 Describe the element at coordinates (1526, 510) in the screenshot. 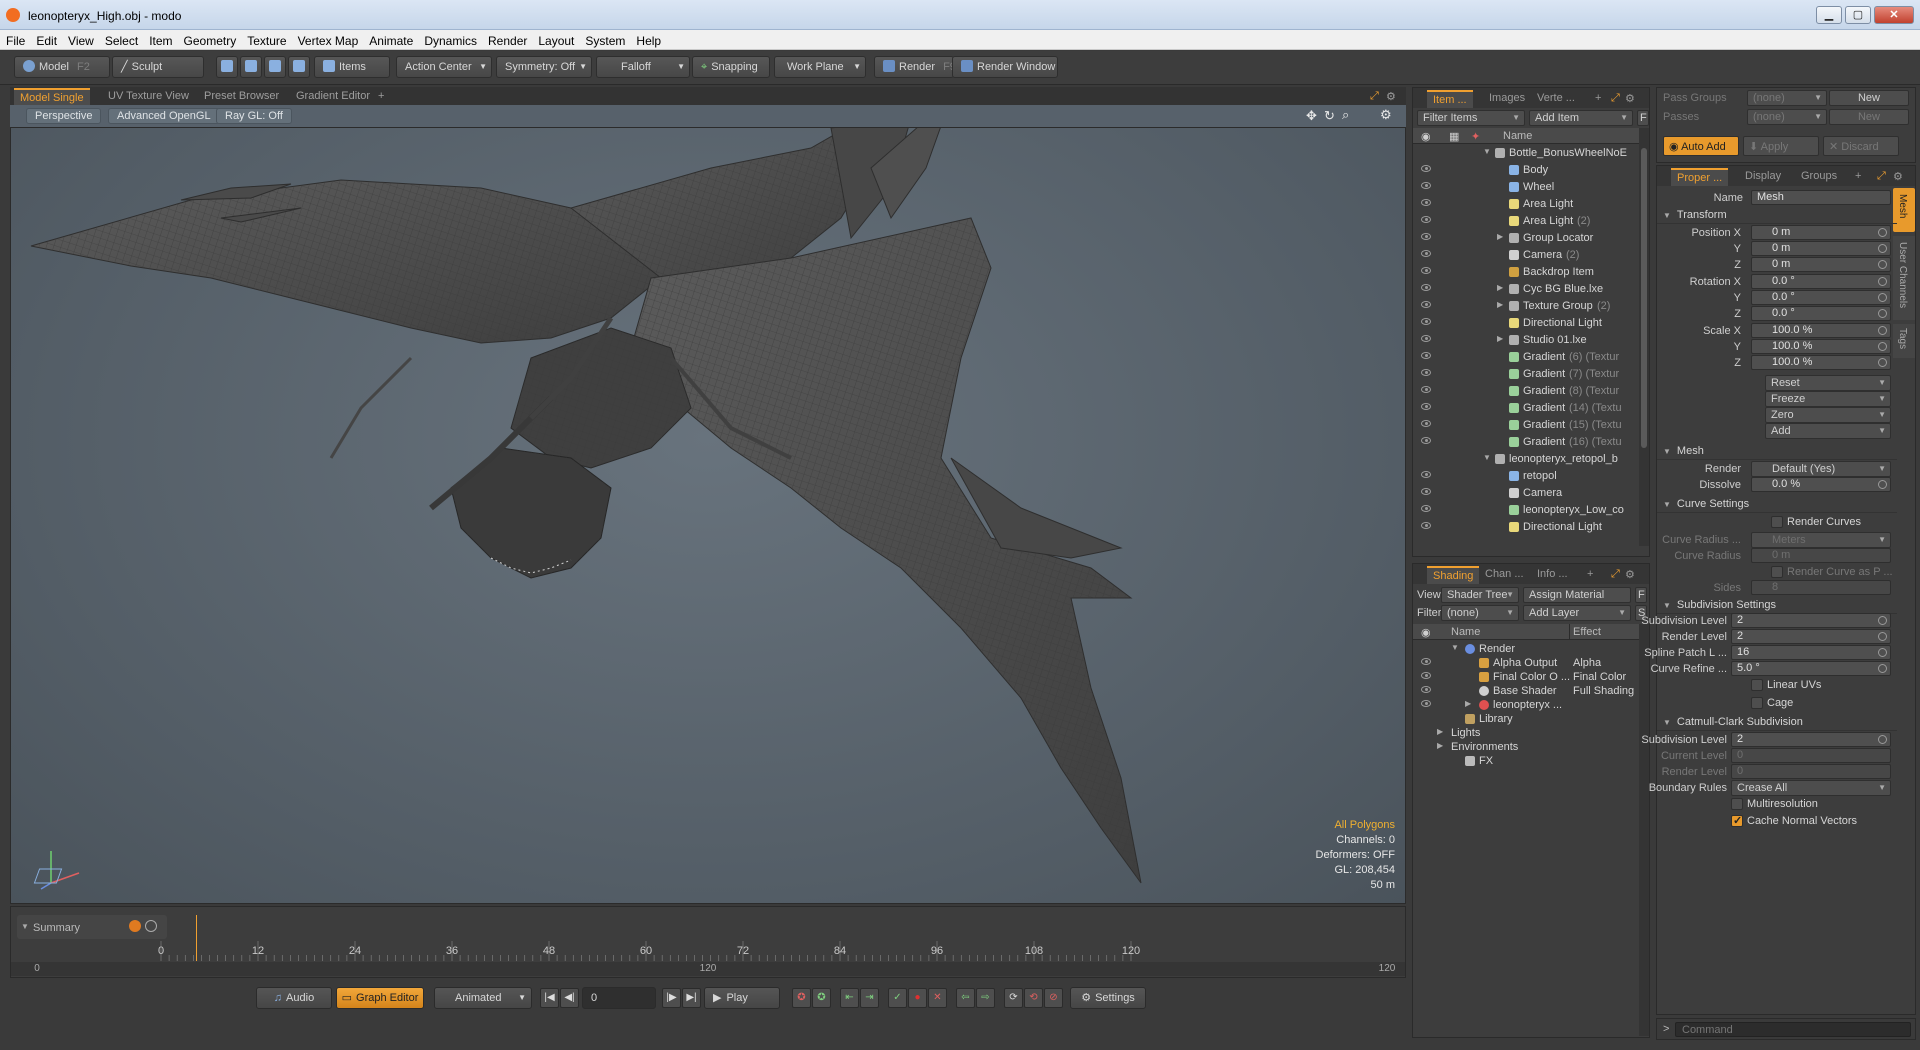

I see `item-row: leonopteryx_Low_co` at that location.